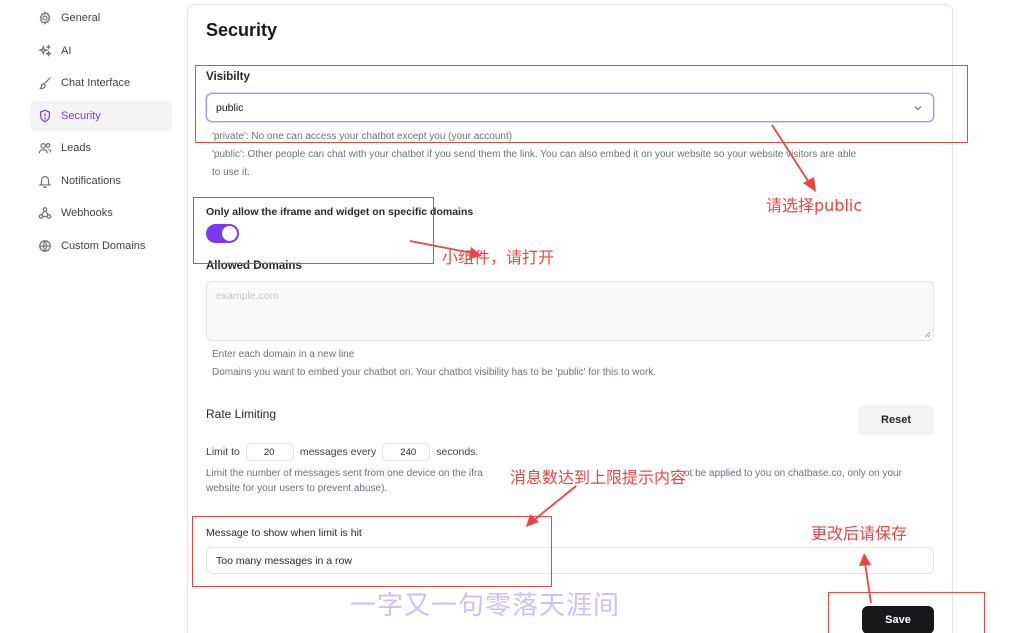 This screenshot has width=1024, height=633. Describe the element at coordinates (927, 334) in the screenshot. I see `resize-grip-icon` at that location.